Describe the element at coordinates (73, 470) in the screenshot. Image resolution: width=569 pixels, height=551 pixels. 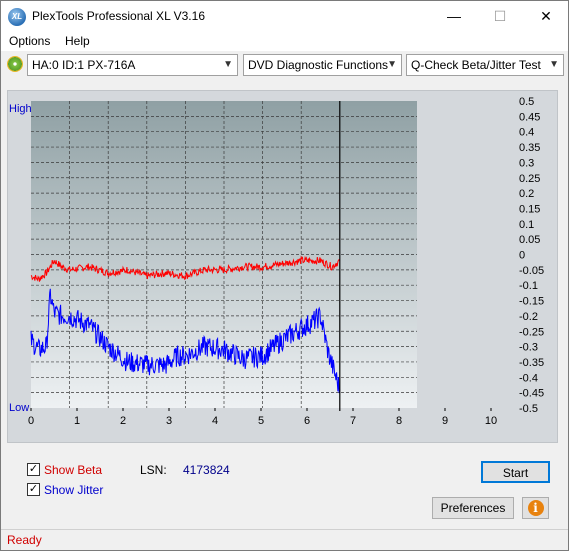
I see `show-beta-label: Show Beta` at that location.